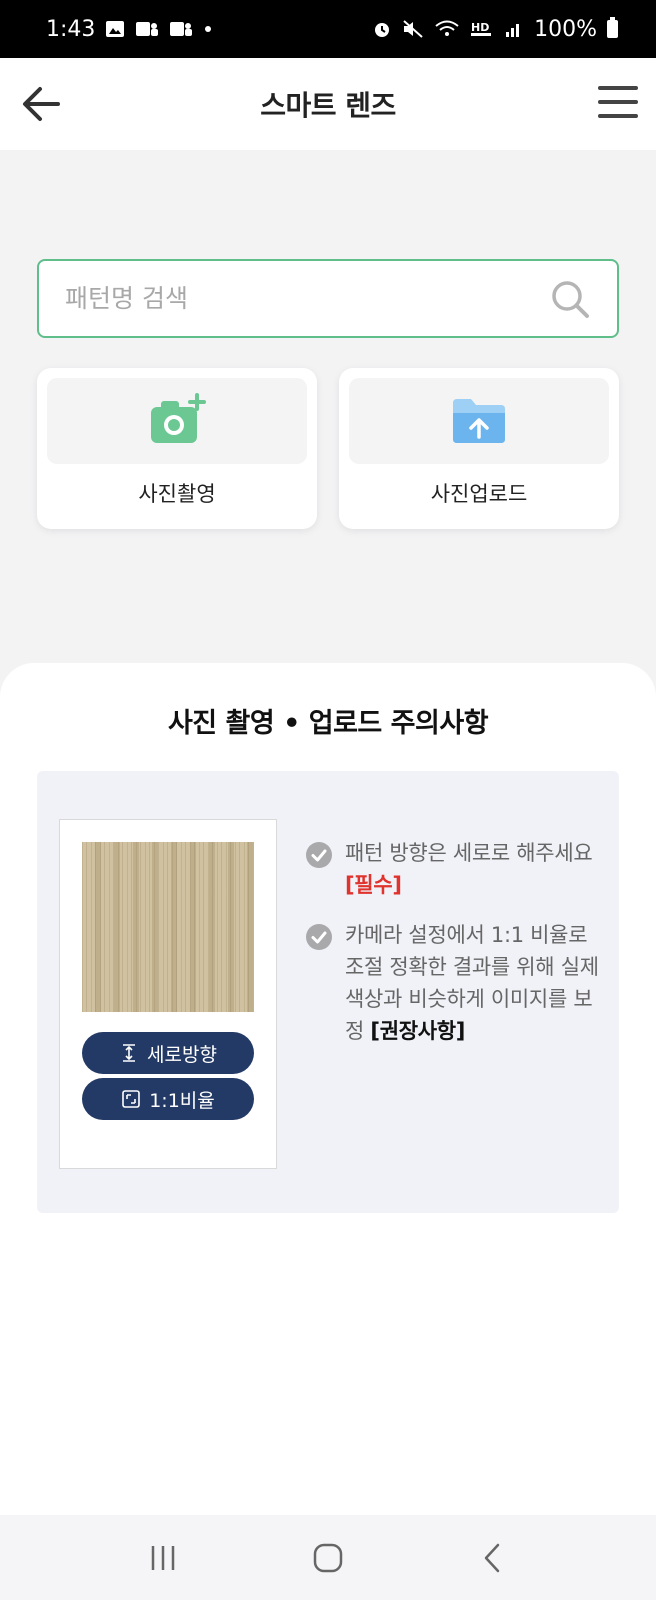  What do you see at coordinates (513, 30) in the screenshot?
I see `signal-icon` at bounding box center [513, 30].